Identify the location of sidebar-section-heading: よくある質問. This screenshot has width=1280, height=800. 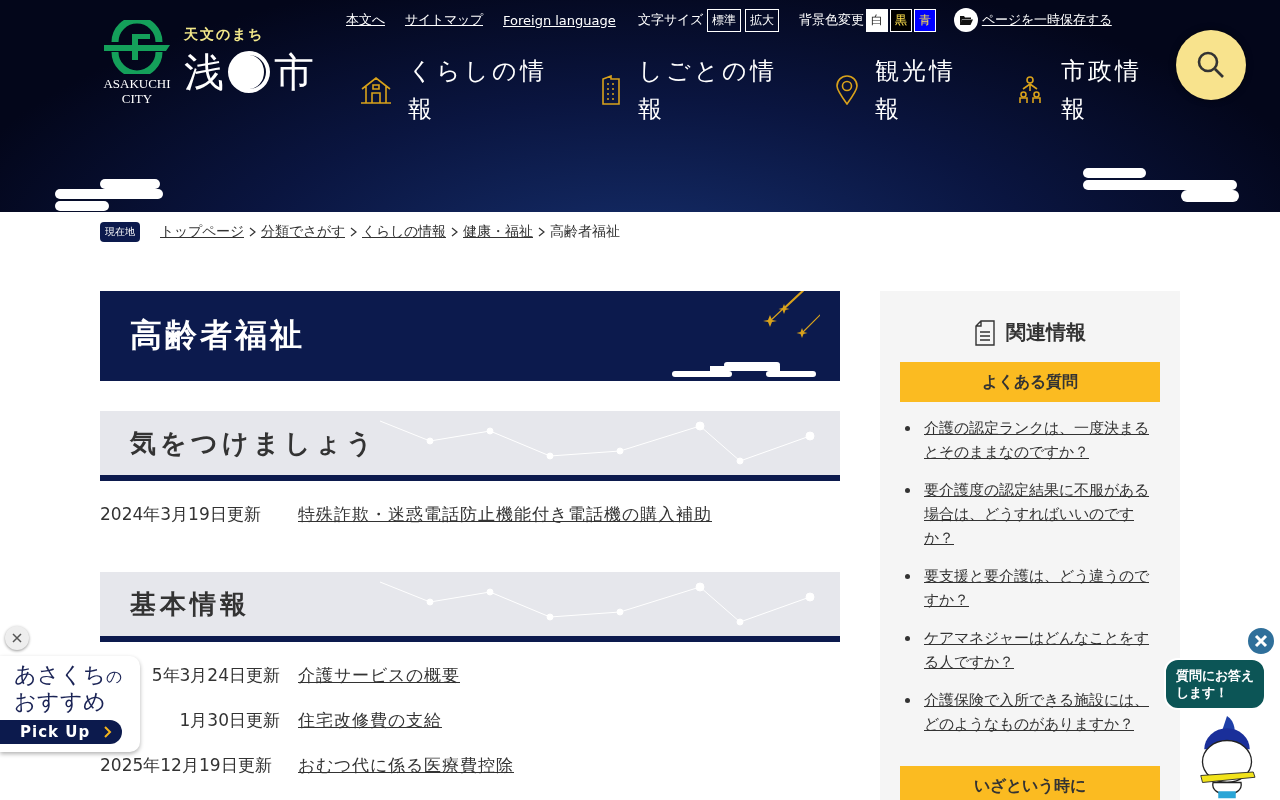
(1030, 382).